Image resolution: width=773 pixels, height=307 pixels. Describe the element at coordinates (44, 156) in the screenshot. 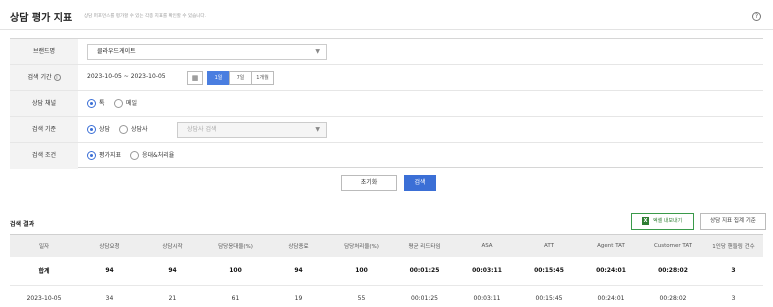

I see `condition-label: 검색 조건` at that location.